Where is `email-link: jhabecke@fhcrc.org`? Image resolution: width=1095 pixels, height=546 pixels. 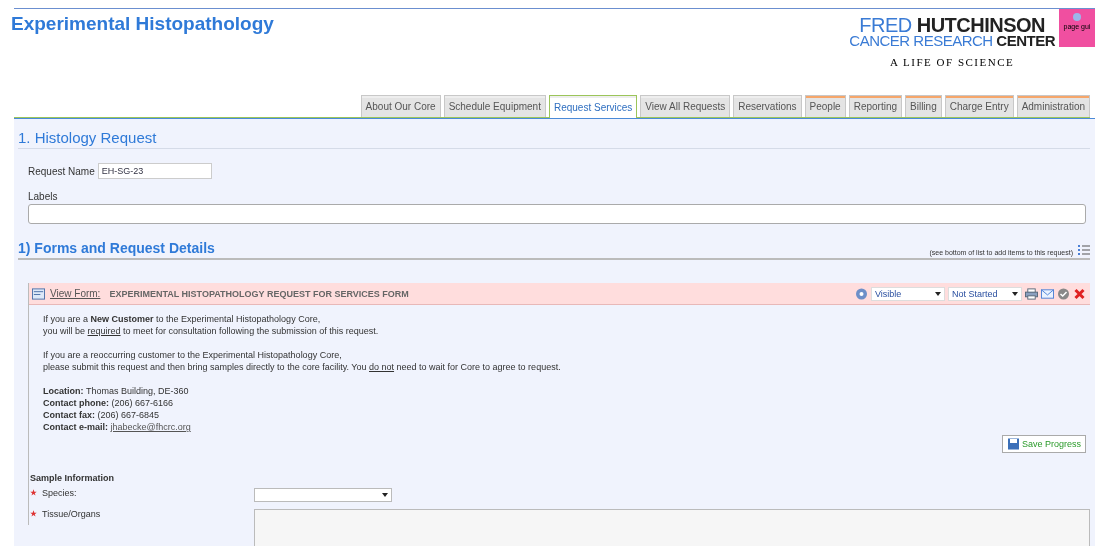
email-link: jhabecke@fhcrc.org is located at coordinates (150, 427).